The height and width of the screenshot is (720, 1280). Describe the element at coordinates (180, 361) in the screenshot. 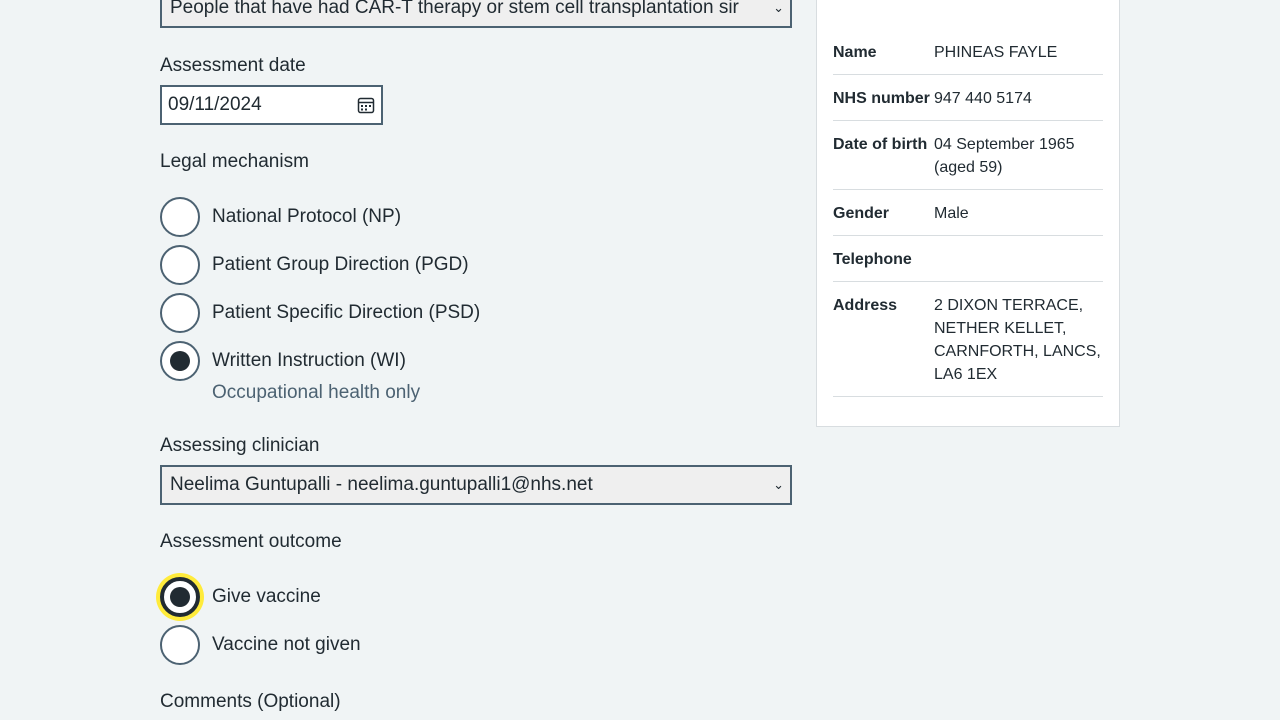

I see `radio-wi` at that location.